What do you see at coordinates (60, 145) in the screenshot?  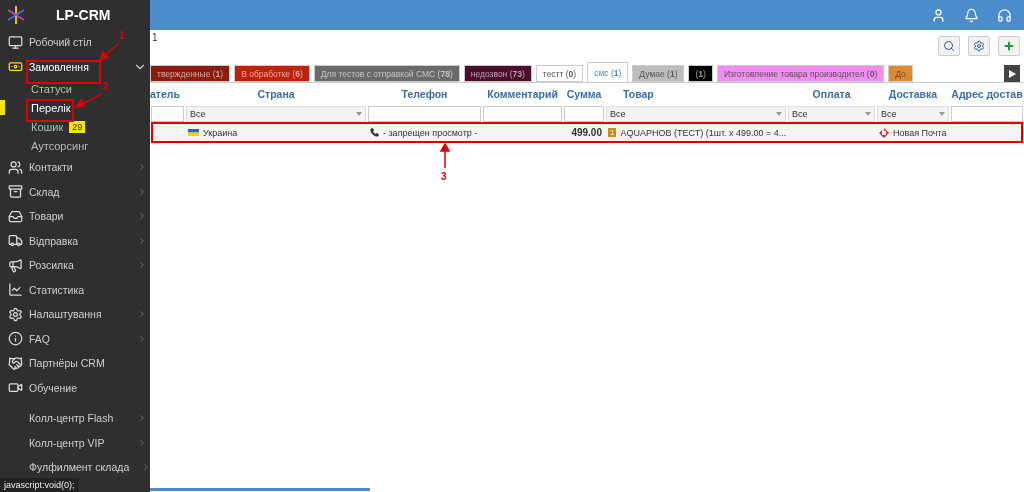 I see `submenu-item: Аутсорсинг` at bounding box center [60, 145].